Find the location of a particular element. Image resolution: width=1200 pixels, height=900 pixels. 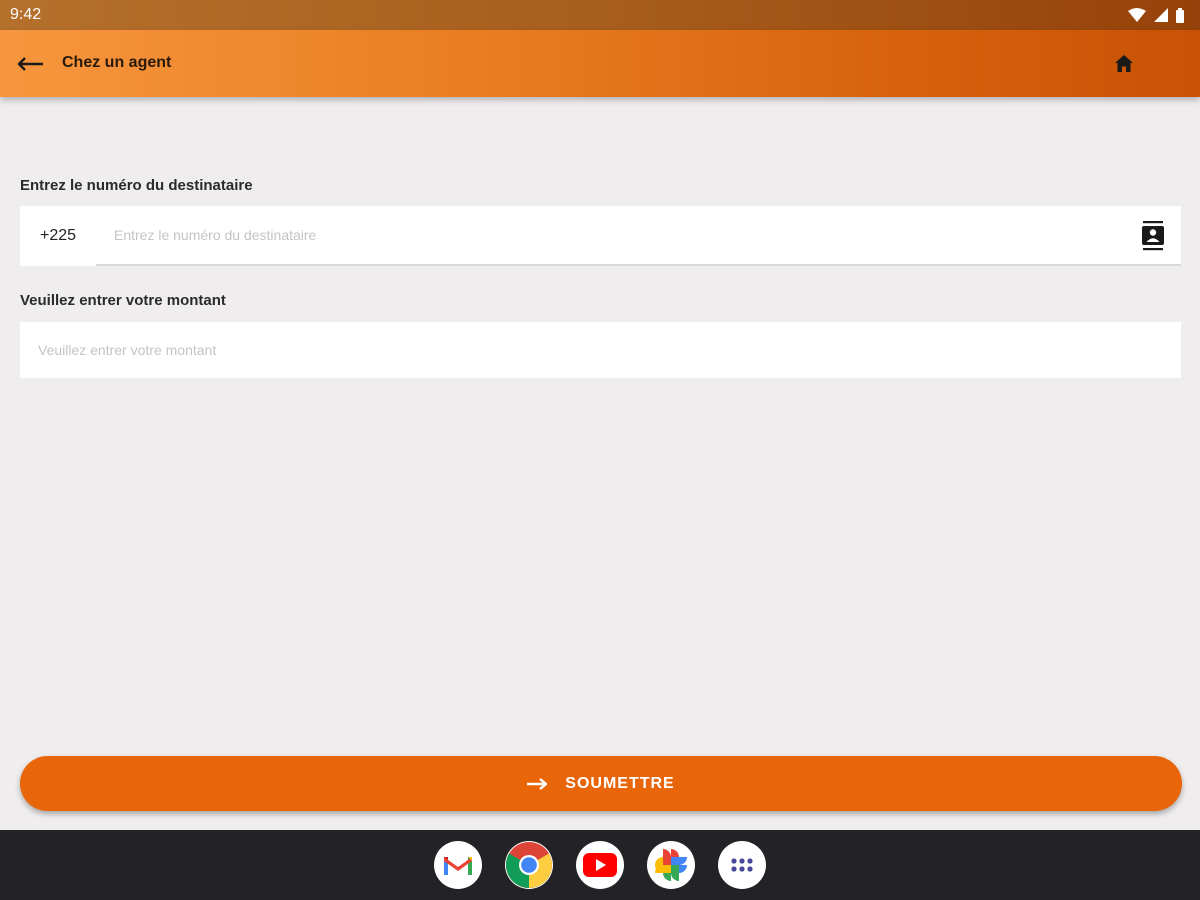

photos-icon is located at coordinates (671, 865).